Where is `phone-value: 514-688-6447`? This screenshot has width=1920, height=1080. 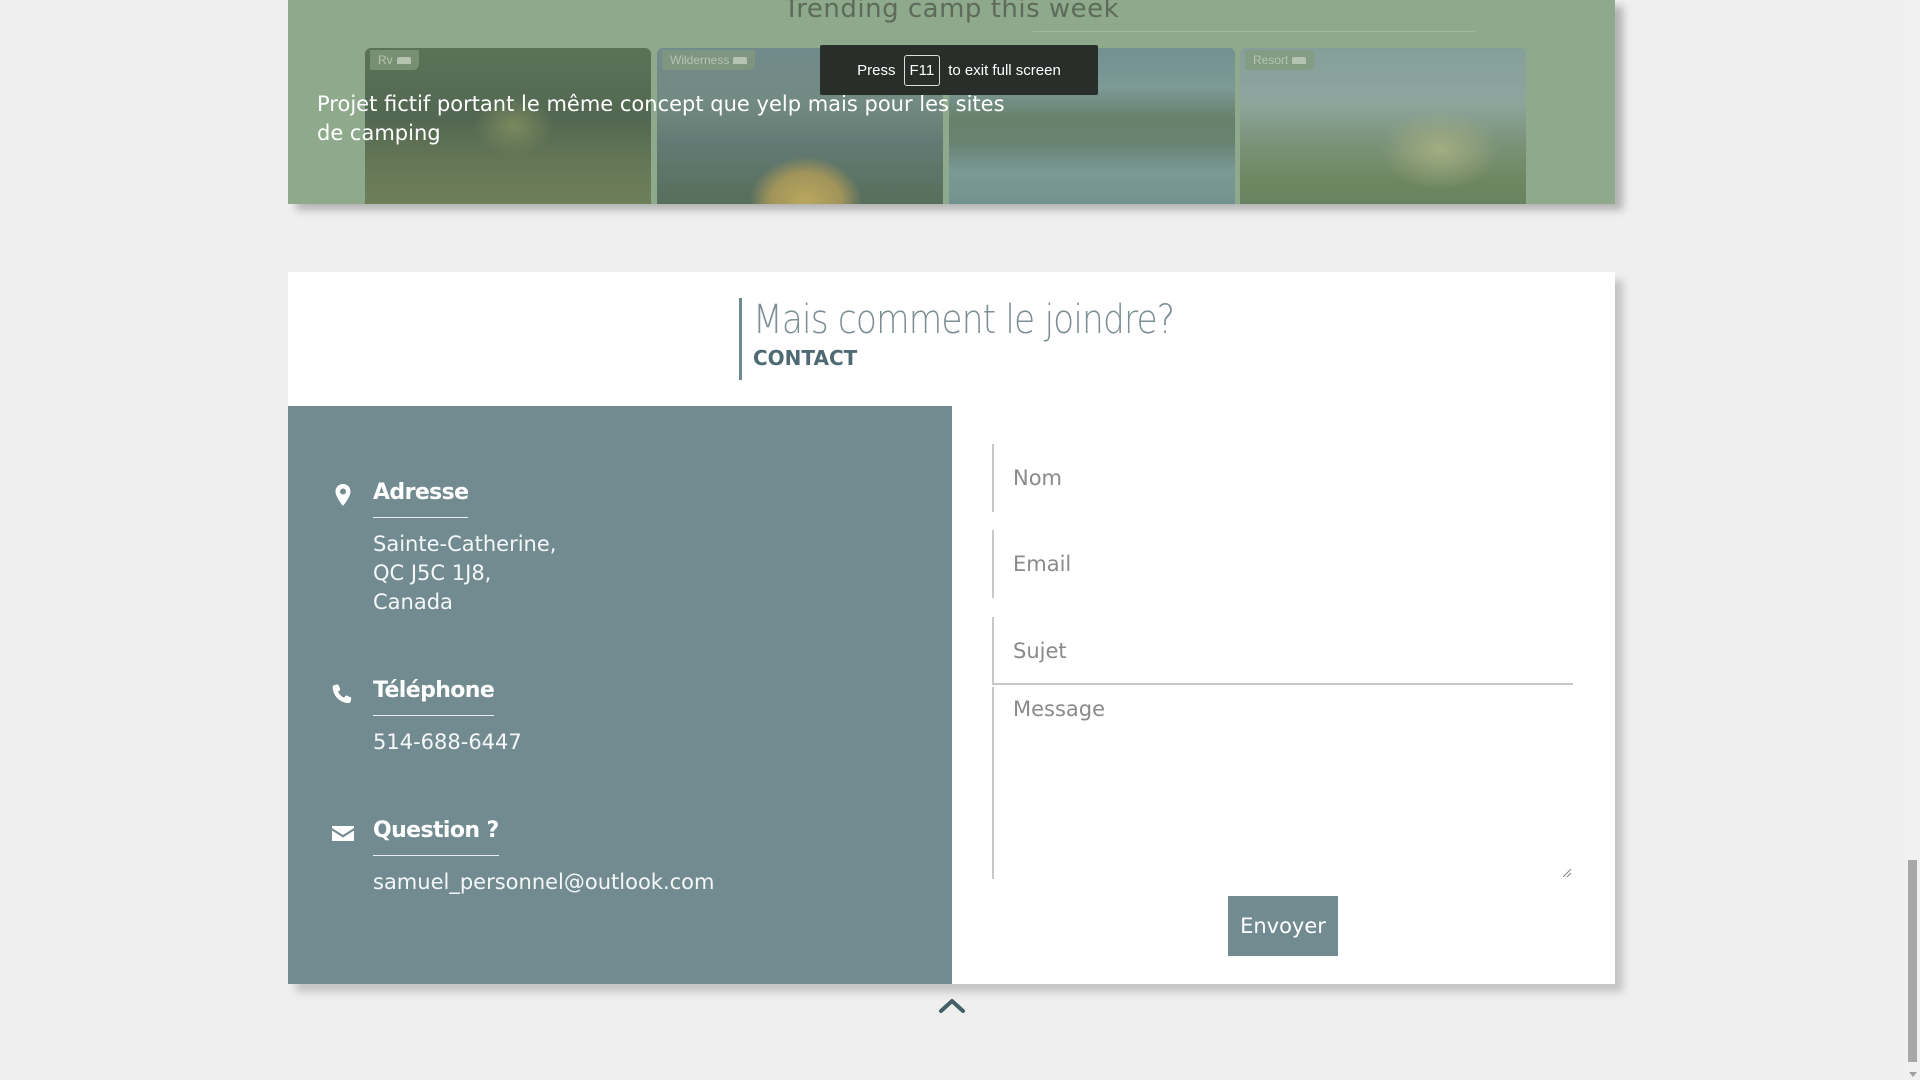 phone-value: 514-688-6447 is located at coordinates (447, 742).